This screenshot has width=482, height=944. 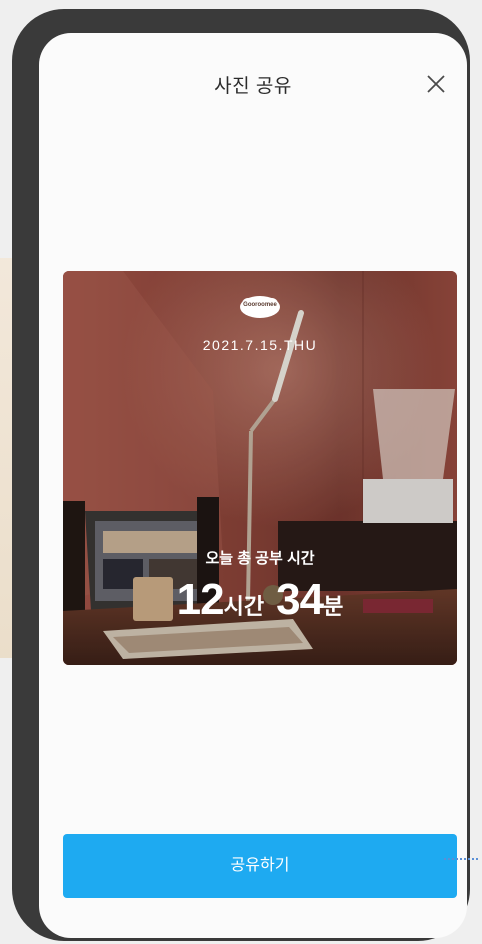 I want to click on close-icon, so click(x=436, y=84).